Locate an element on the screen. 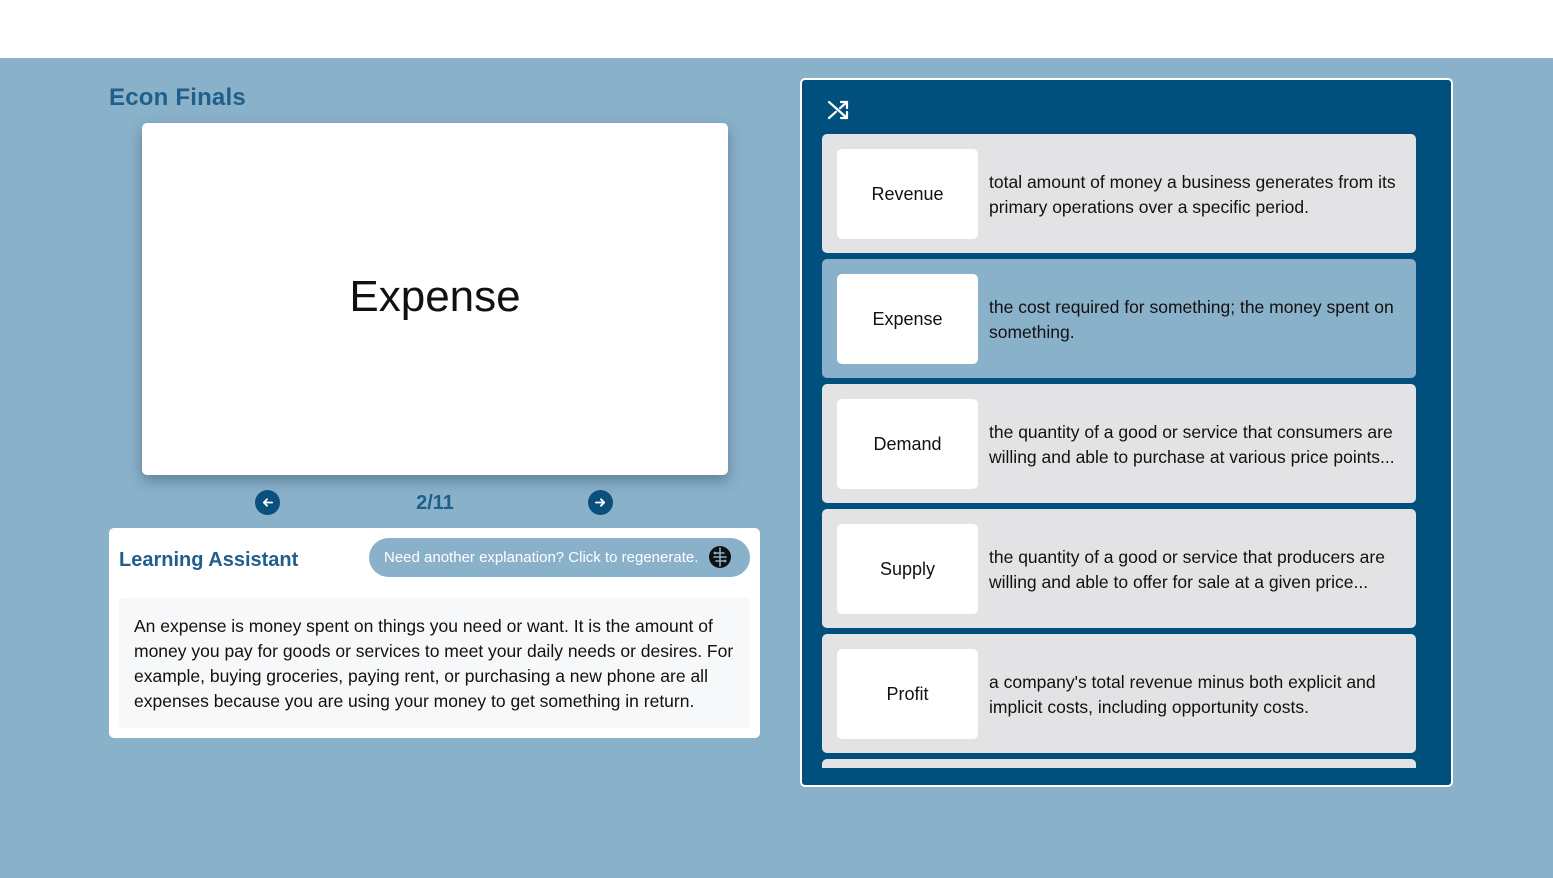 The height and width of the screenshot is (878, 1553). assistant-title: Learning Assistant is located at coordinates (209, 560).